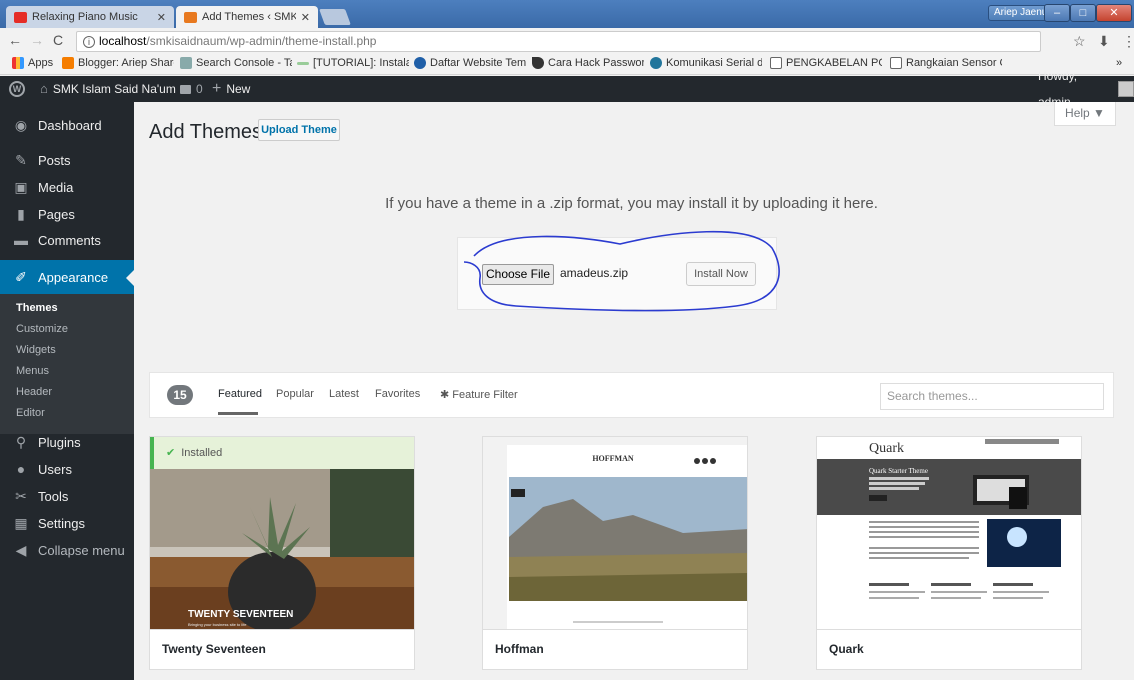 This screenshot has height=680, width=1134. What do you see at coordinates (21, 441) in the screenshot?
I see `plugin-icon: ⚲` at bounding box center [21, 441].